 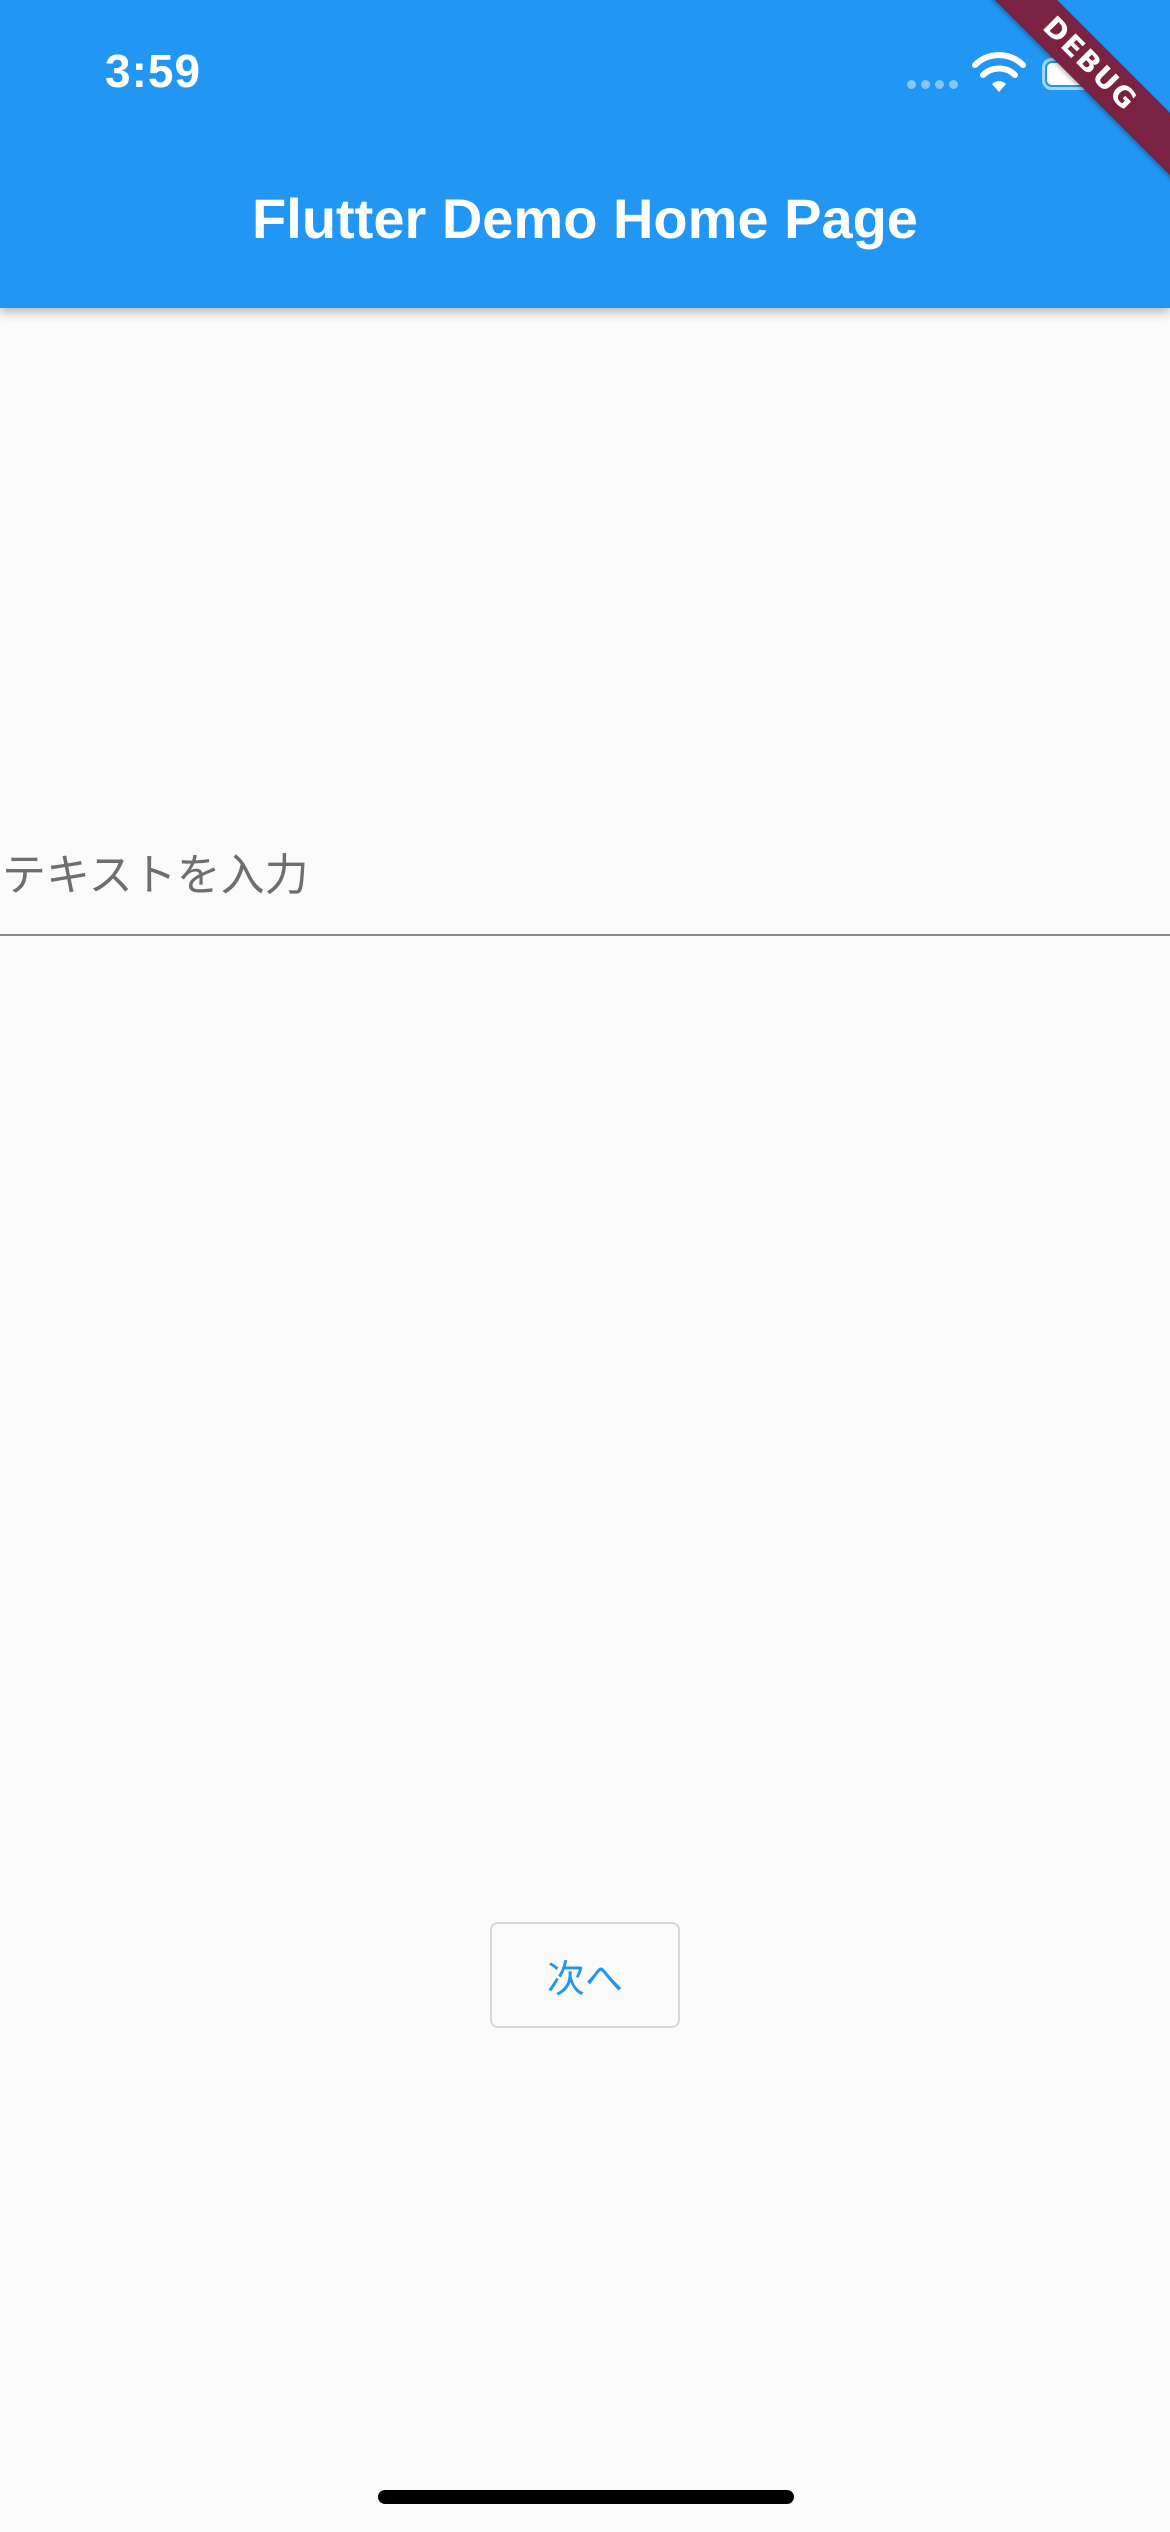 What do you see at coordinates (586, 2497) in the screenshot?
I see `home-indicator` at bounding box center [586, 2497].